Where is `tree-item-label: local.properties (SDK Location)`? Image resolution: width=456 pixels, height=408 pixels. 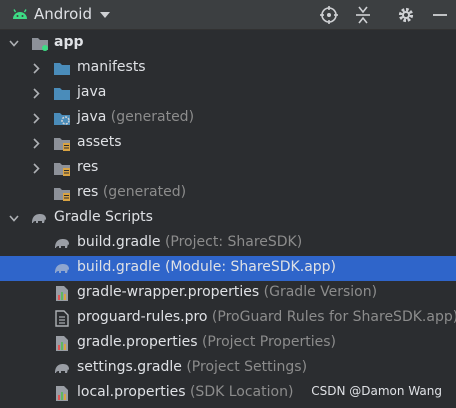
tree-item-label: local.properties (SDK Location) is located at coordinates (185, 392).